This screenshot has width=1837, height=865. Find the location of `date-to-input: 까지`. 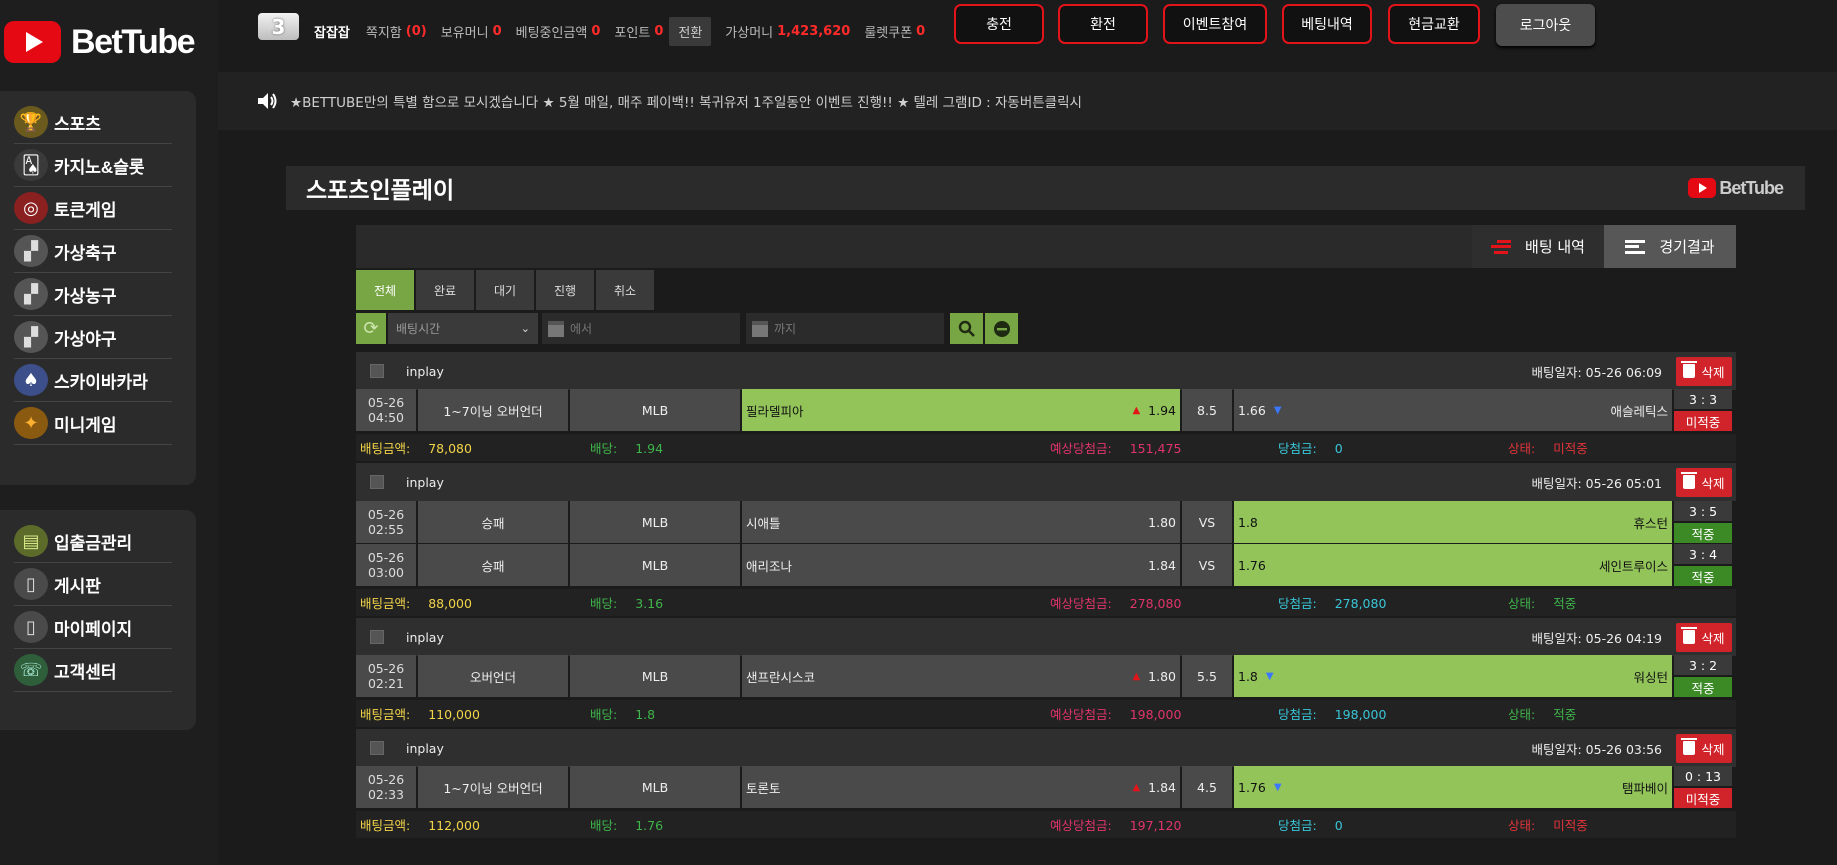

date-to-input: 까지 is located at coordinates (845, 328).